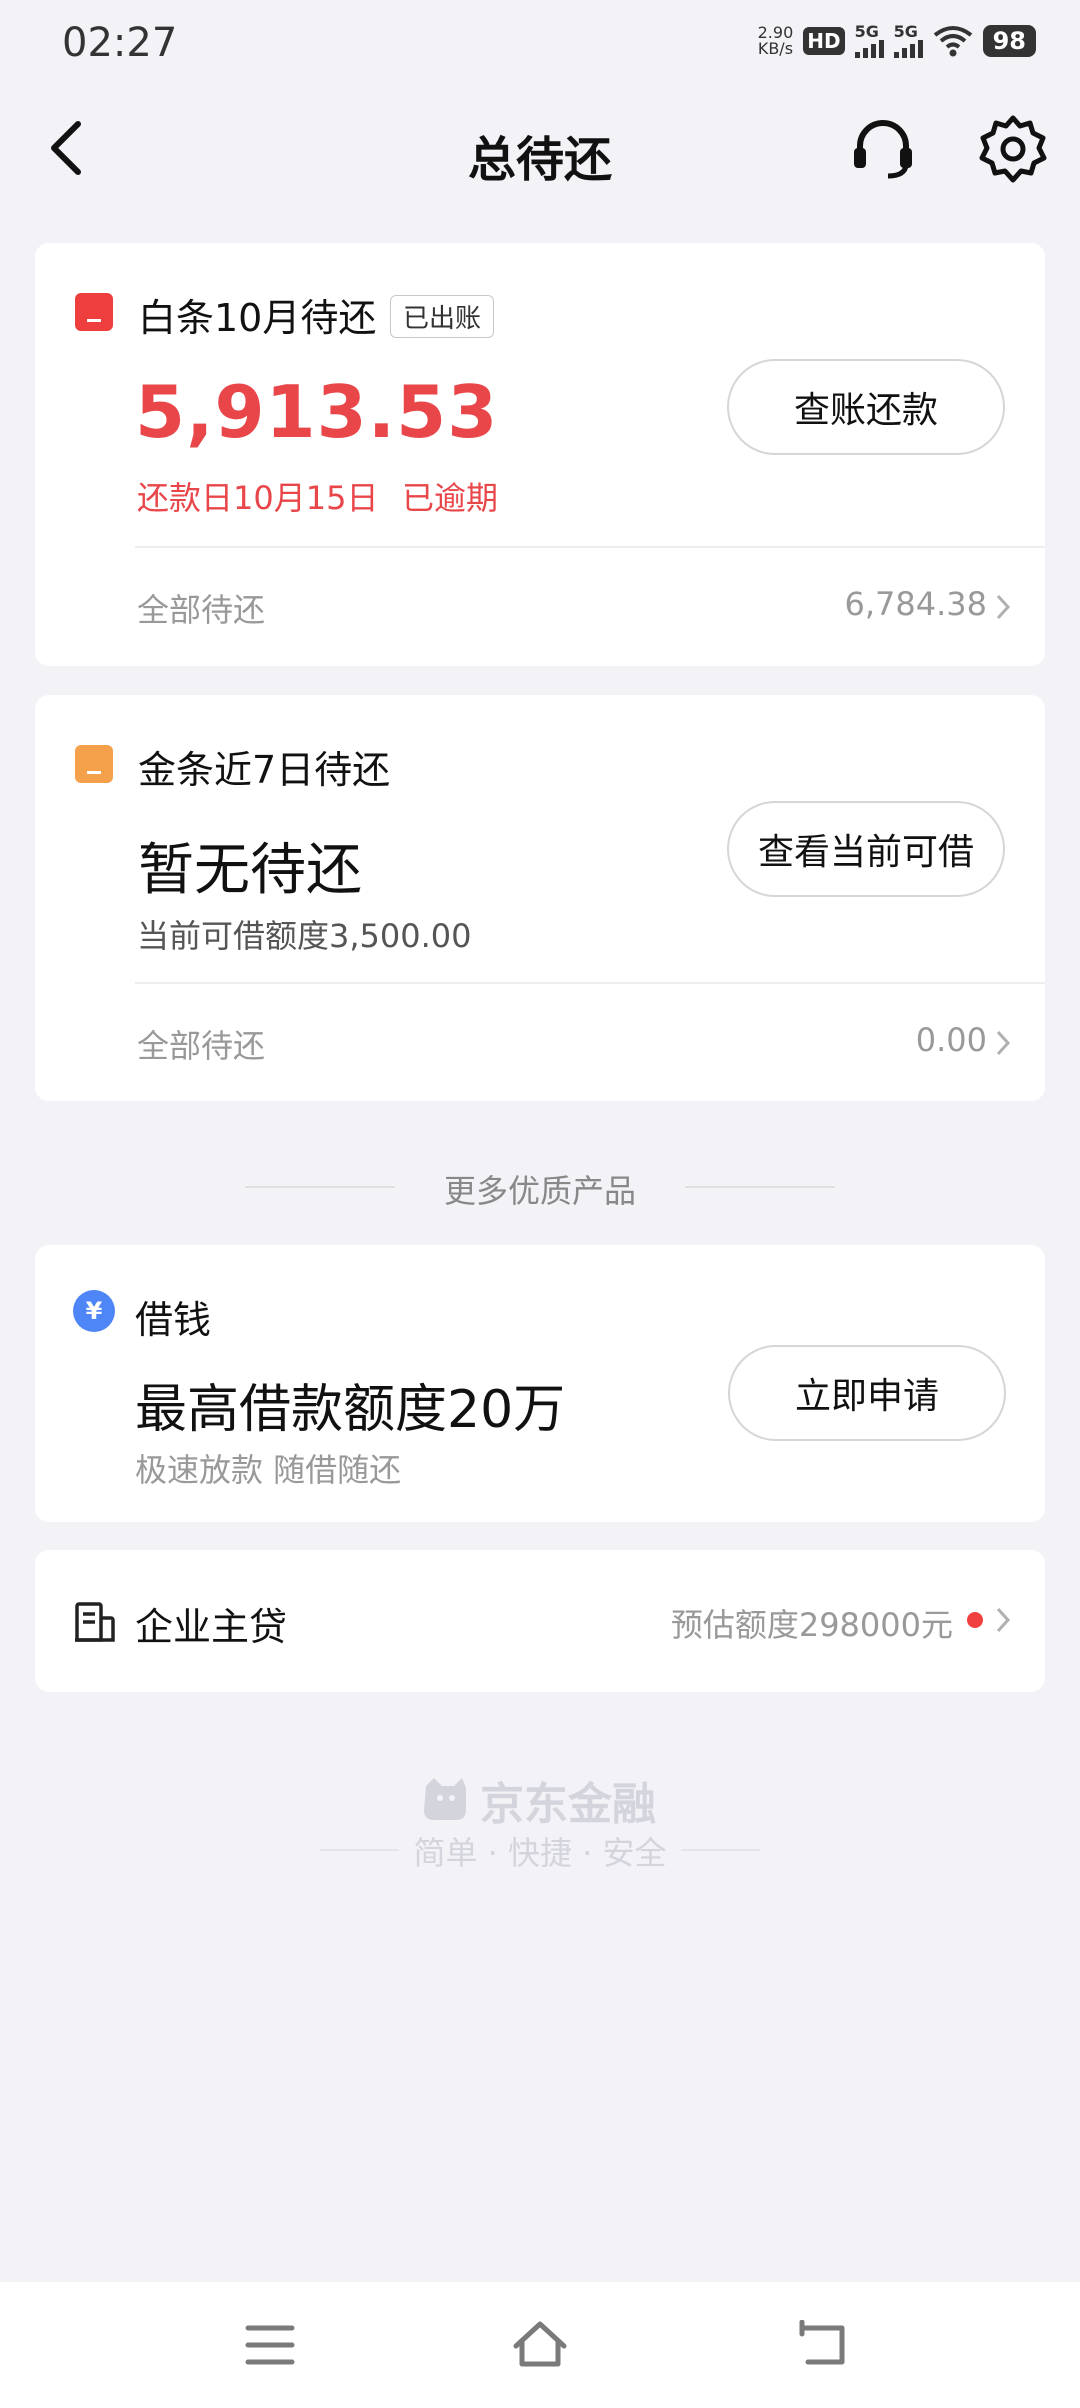  I want to click on headset-icon, so click(883, 149).